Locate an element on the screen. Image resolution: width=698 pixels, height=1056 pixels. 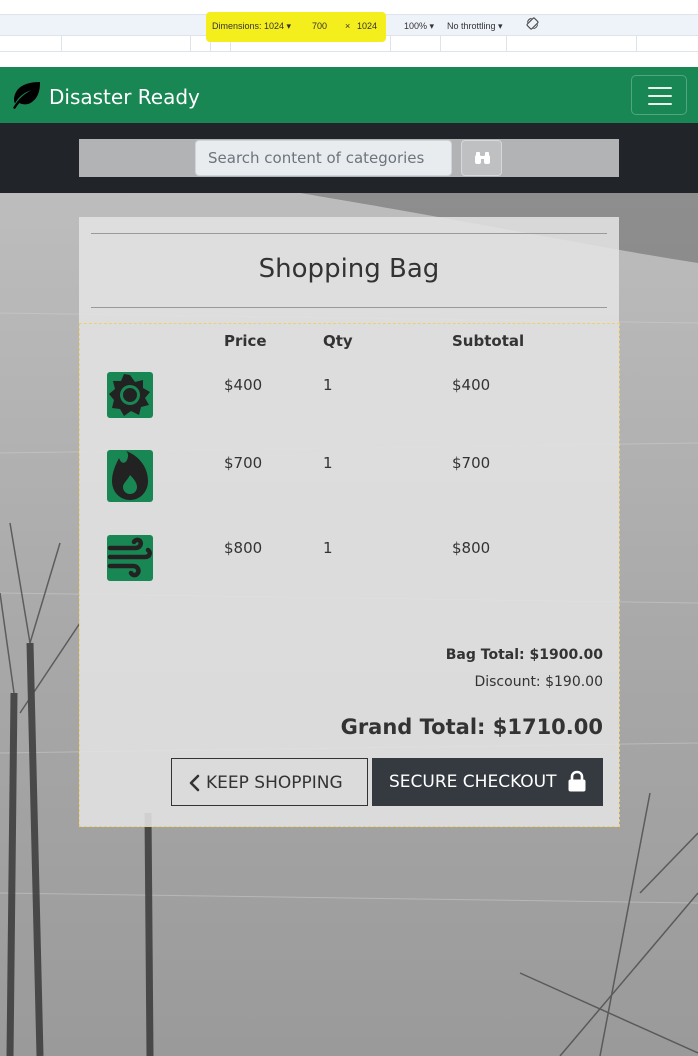
item-price: $800 is located at coordinates (243, 548).